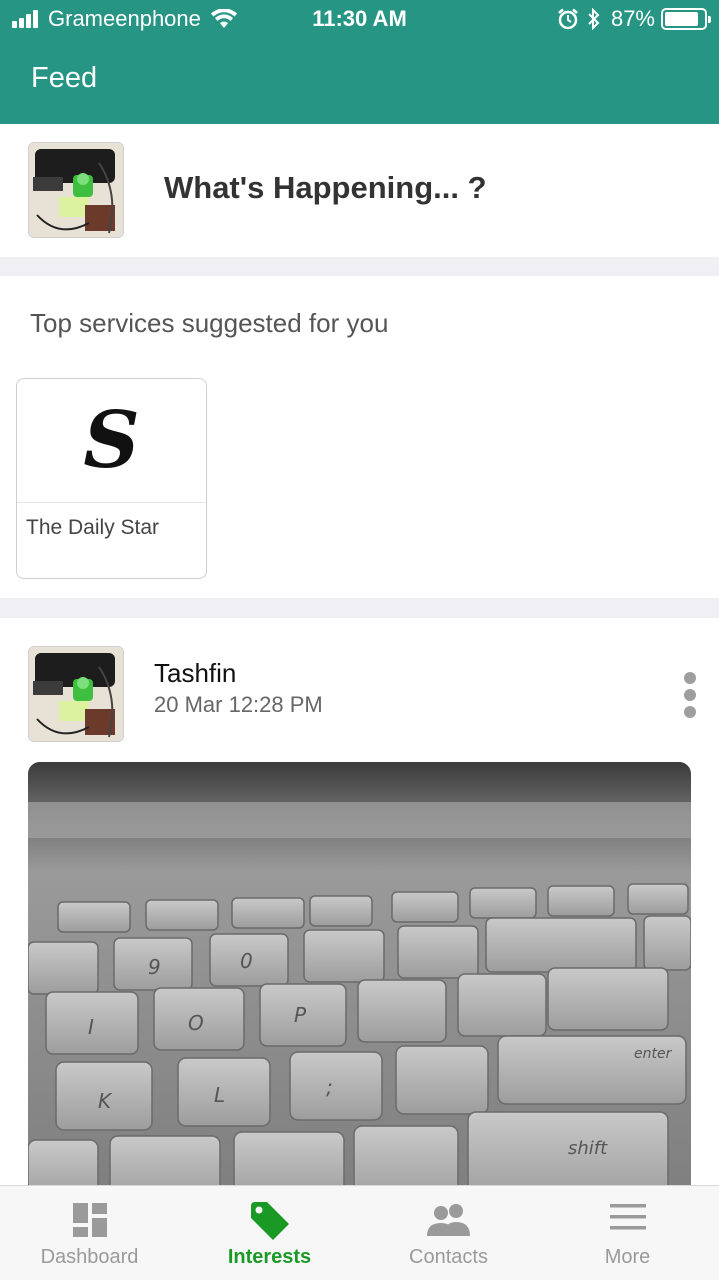 The image size is (719, 1280). I want to click on battery-fill, so click(682, 19).